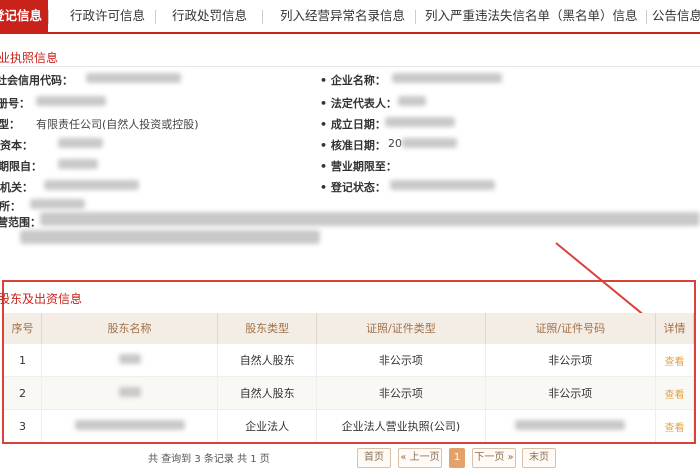  I want to click on cell-no: 3, so click(23, 425).